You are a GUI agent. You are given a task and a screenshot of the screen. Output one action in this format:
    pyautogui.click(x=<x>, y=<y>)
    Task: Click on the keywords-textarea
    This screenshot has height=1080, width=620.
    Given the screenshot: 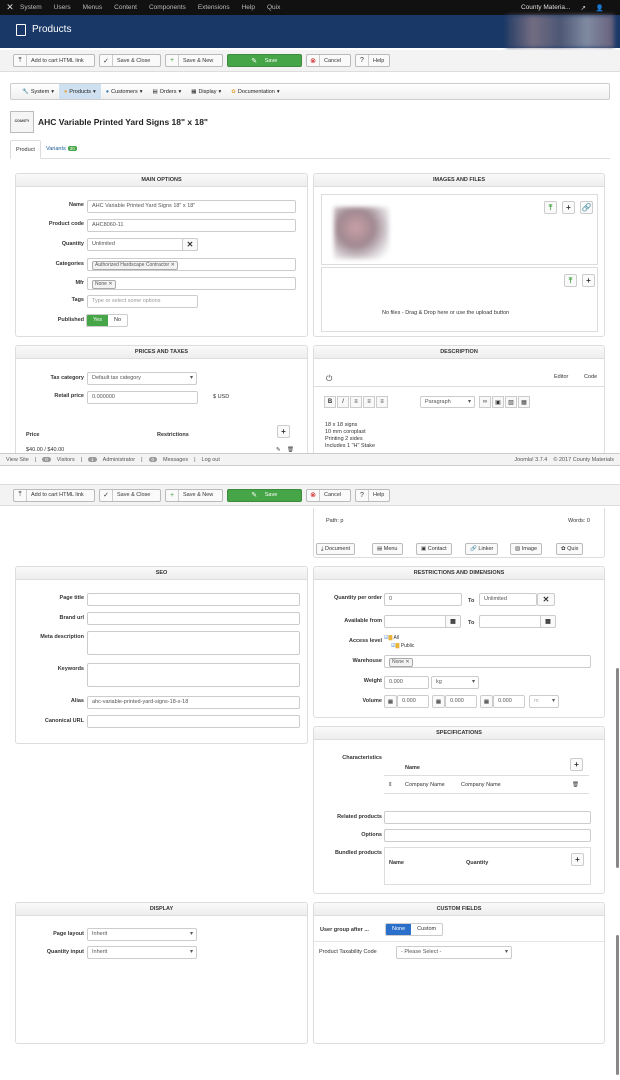 What is the action you would take?
    pyautogui.click(x=193, y=675)
    